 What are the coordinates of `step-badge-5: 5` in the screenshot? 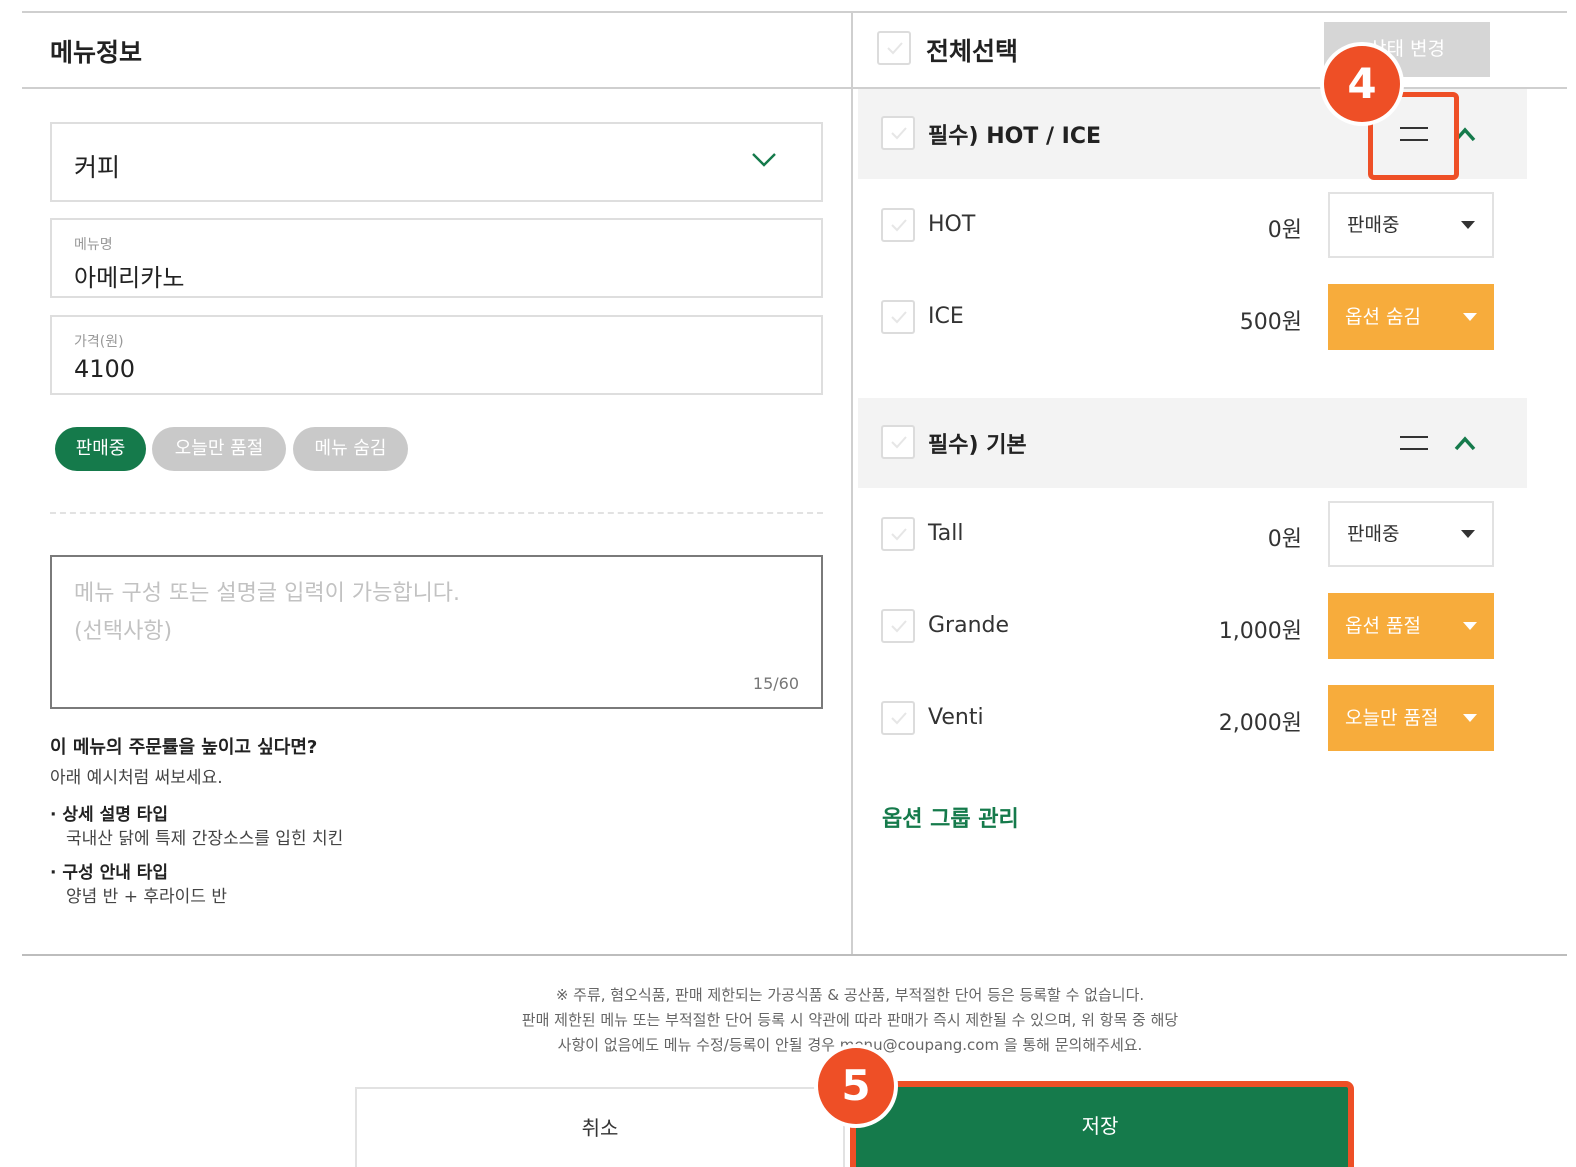 It's located at (856, 1086).